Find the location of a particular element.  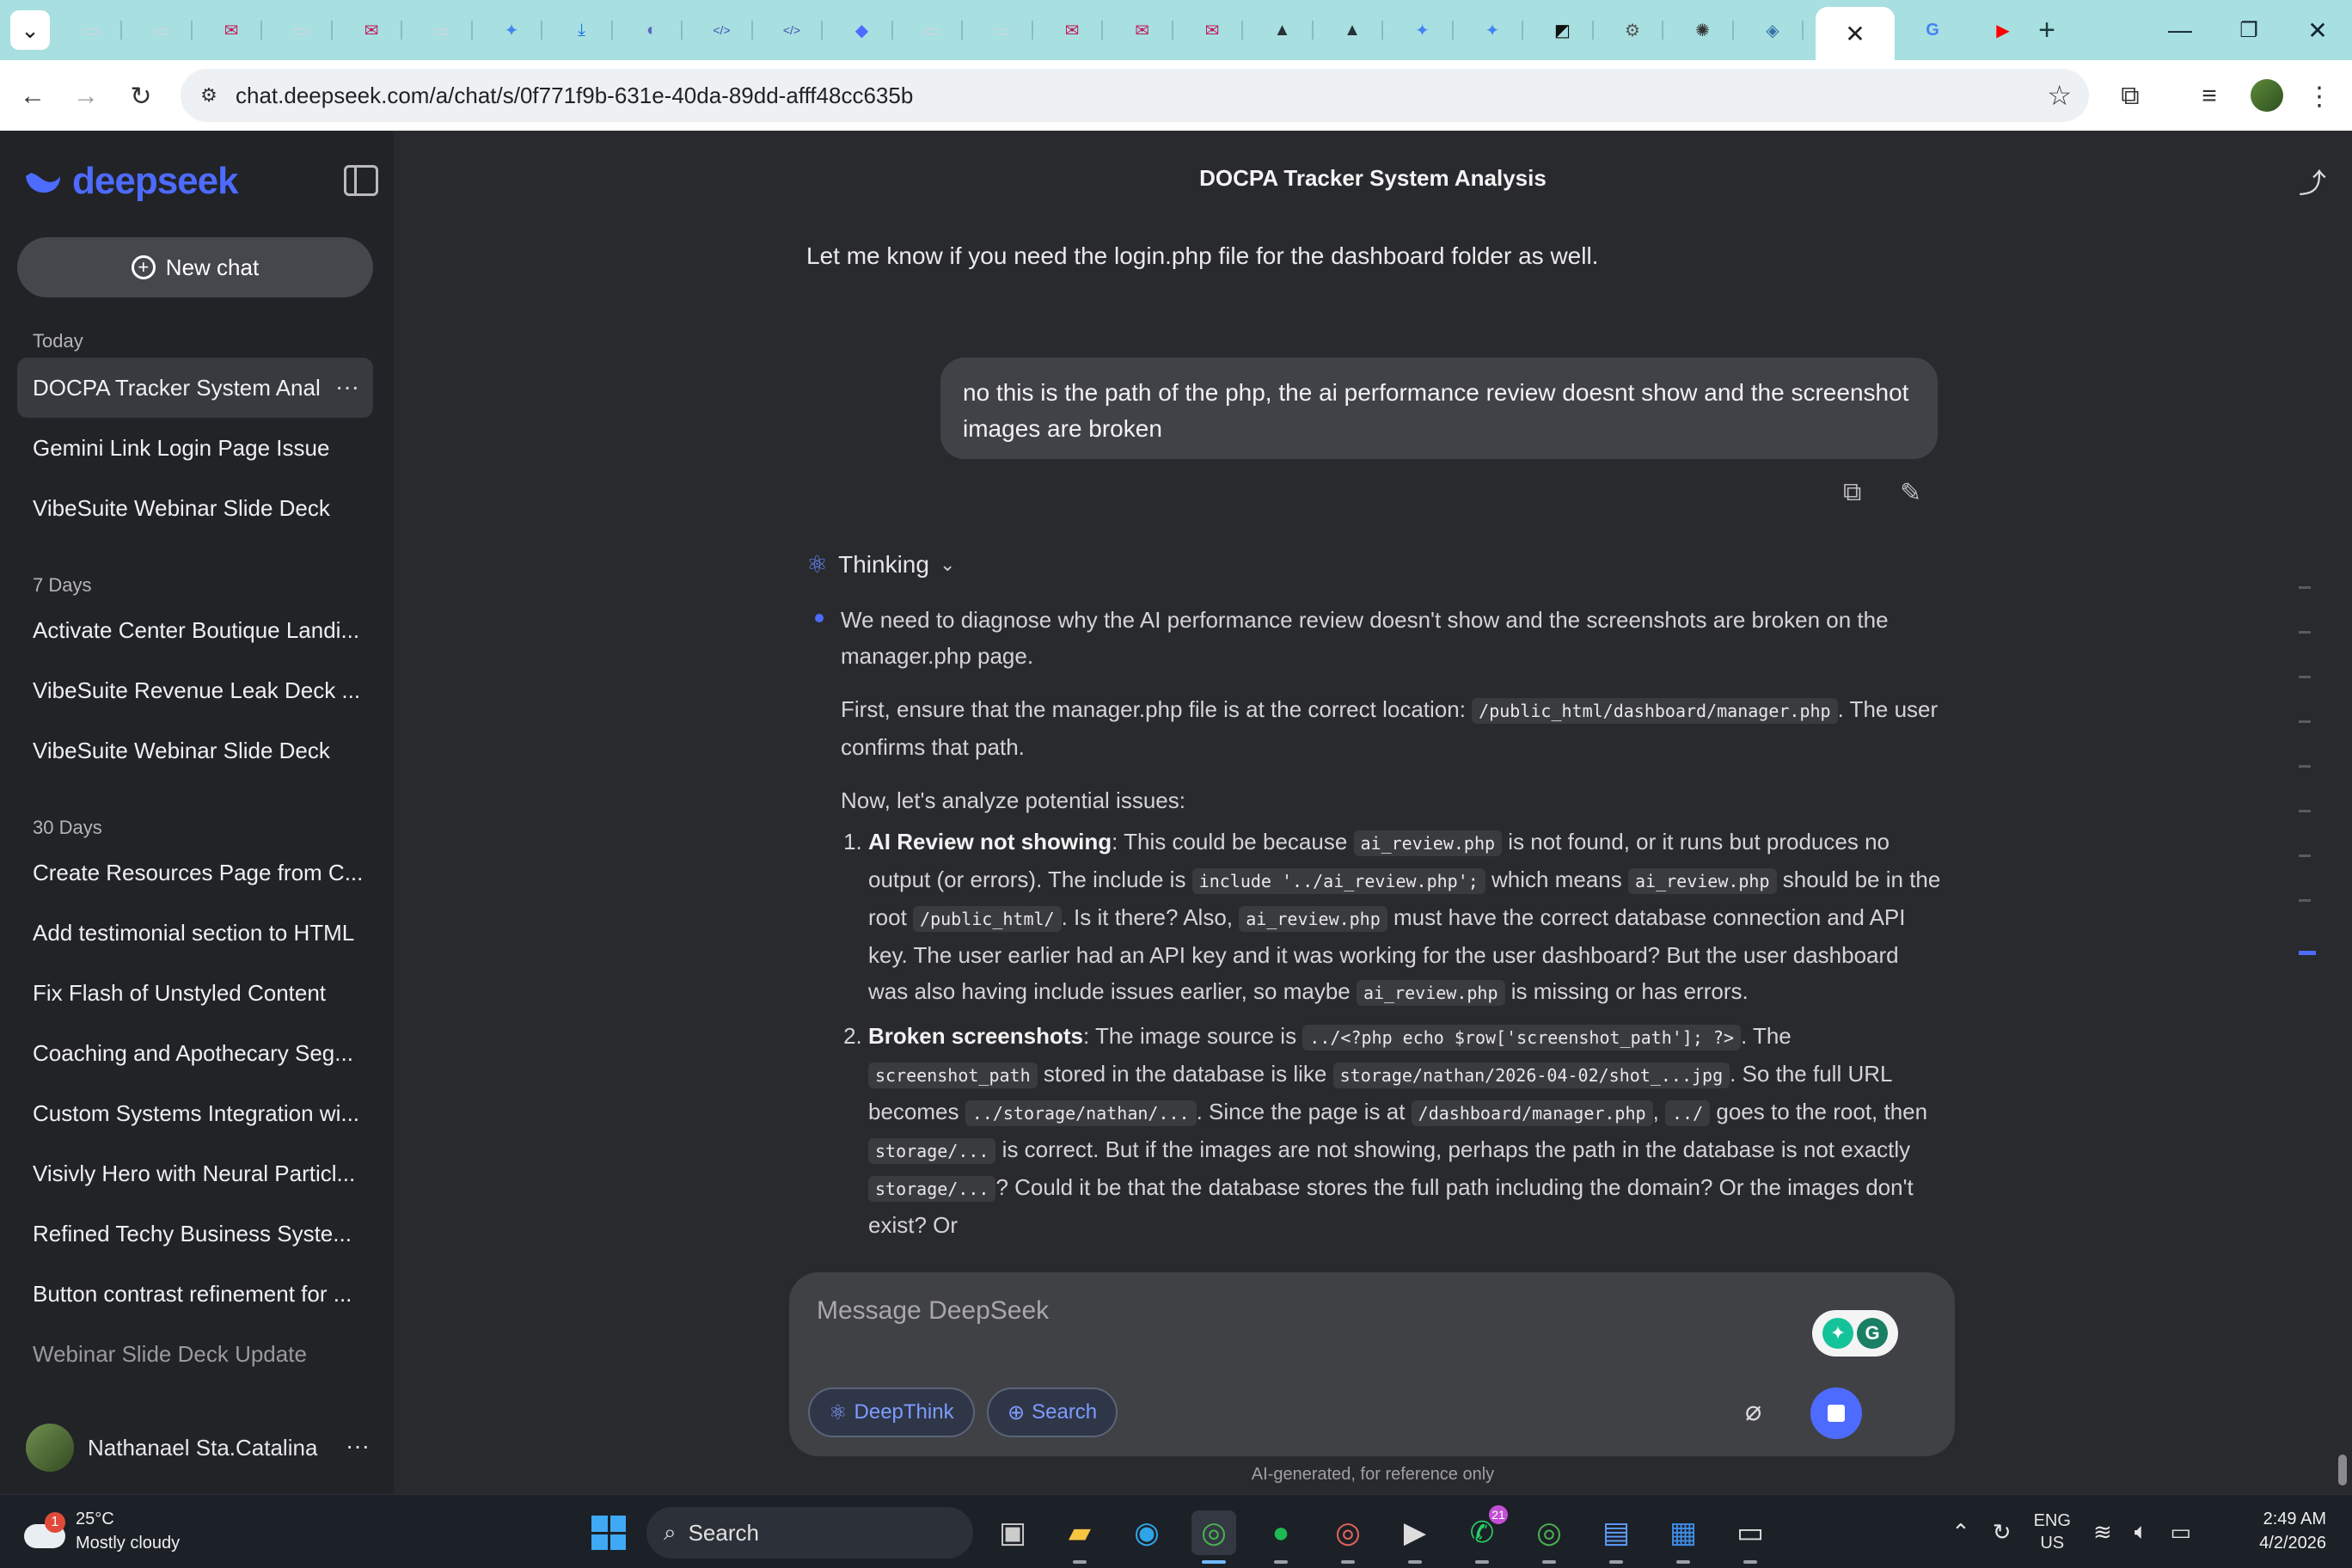

profile-avatar is located at coordinates (2267, 95).